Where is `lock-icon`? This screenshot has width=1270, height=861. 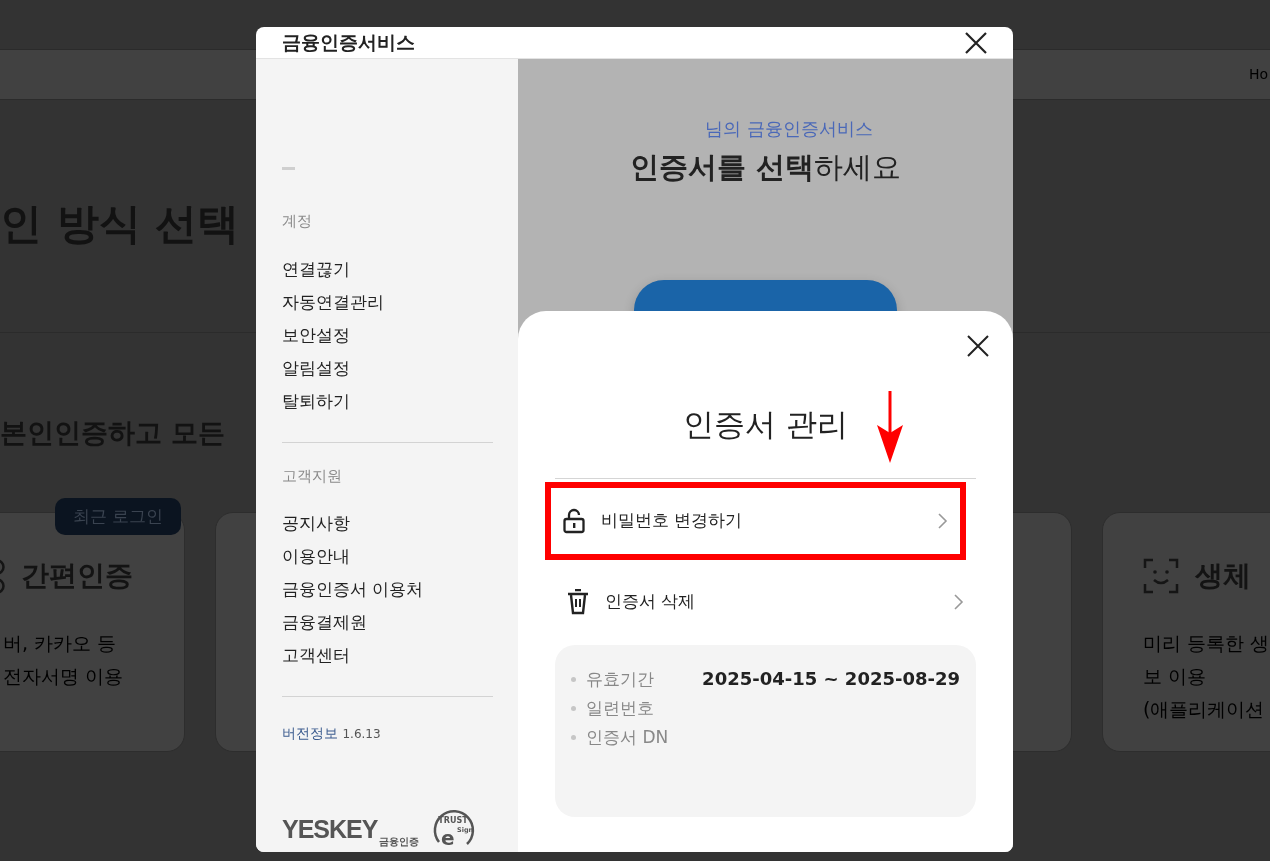
lock-icon is located at coordinates (574, 520).